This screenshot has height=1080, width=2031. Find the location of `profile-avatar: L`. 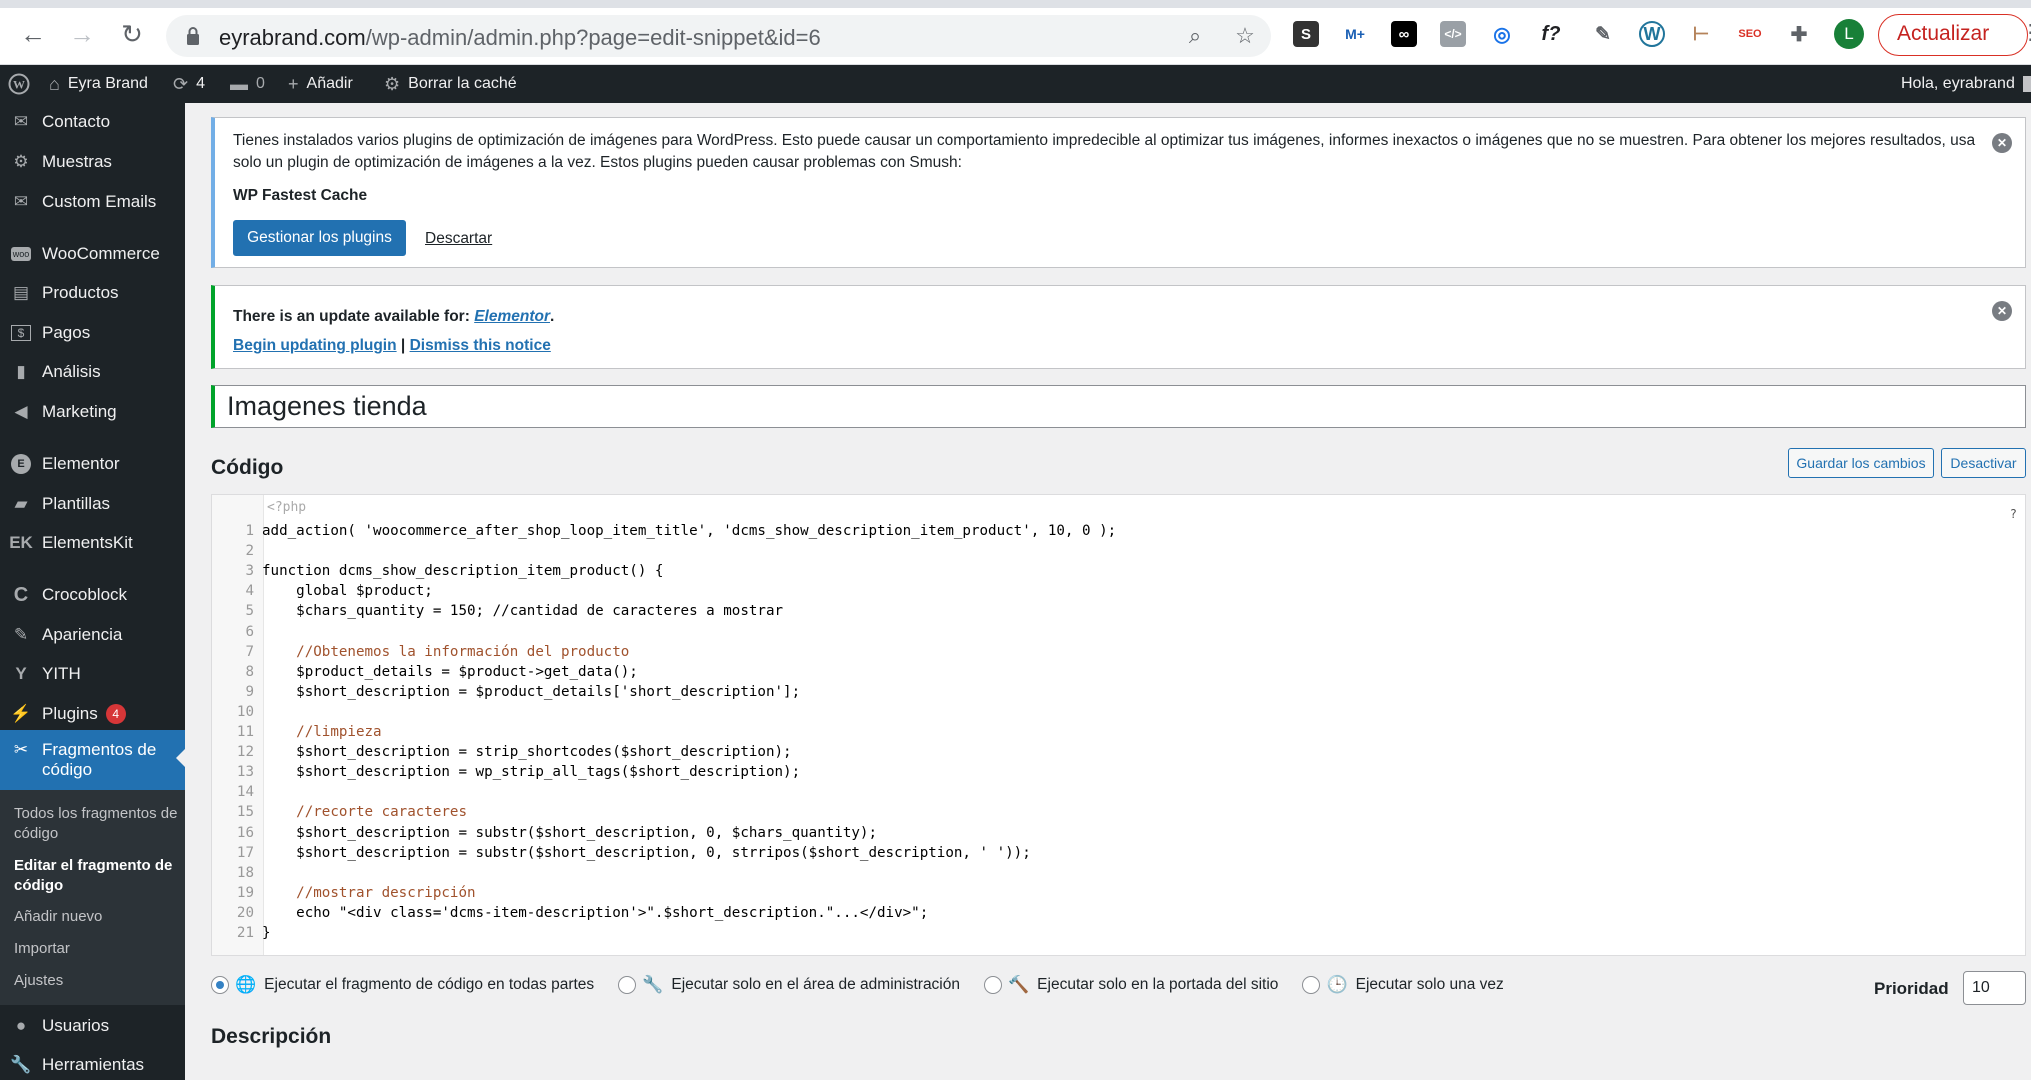

profile-avatar: L is located at coordinates (1849, 34).